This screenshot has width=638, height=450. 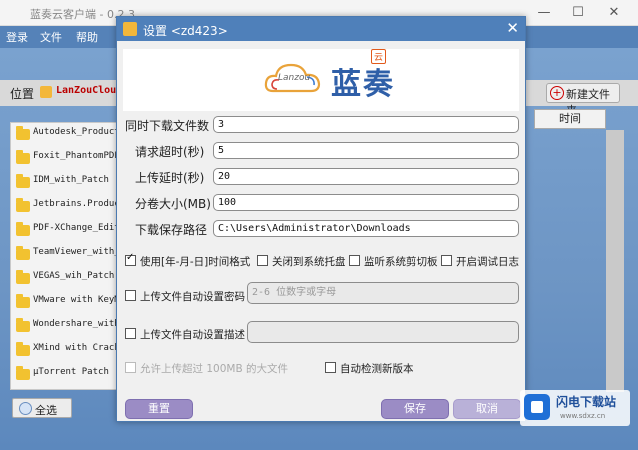 What do you see at coordinates (309, 262) in the screenshot?
I see `checkbox-label: 关闭到系统托盘` at bounding box center [309, 262].